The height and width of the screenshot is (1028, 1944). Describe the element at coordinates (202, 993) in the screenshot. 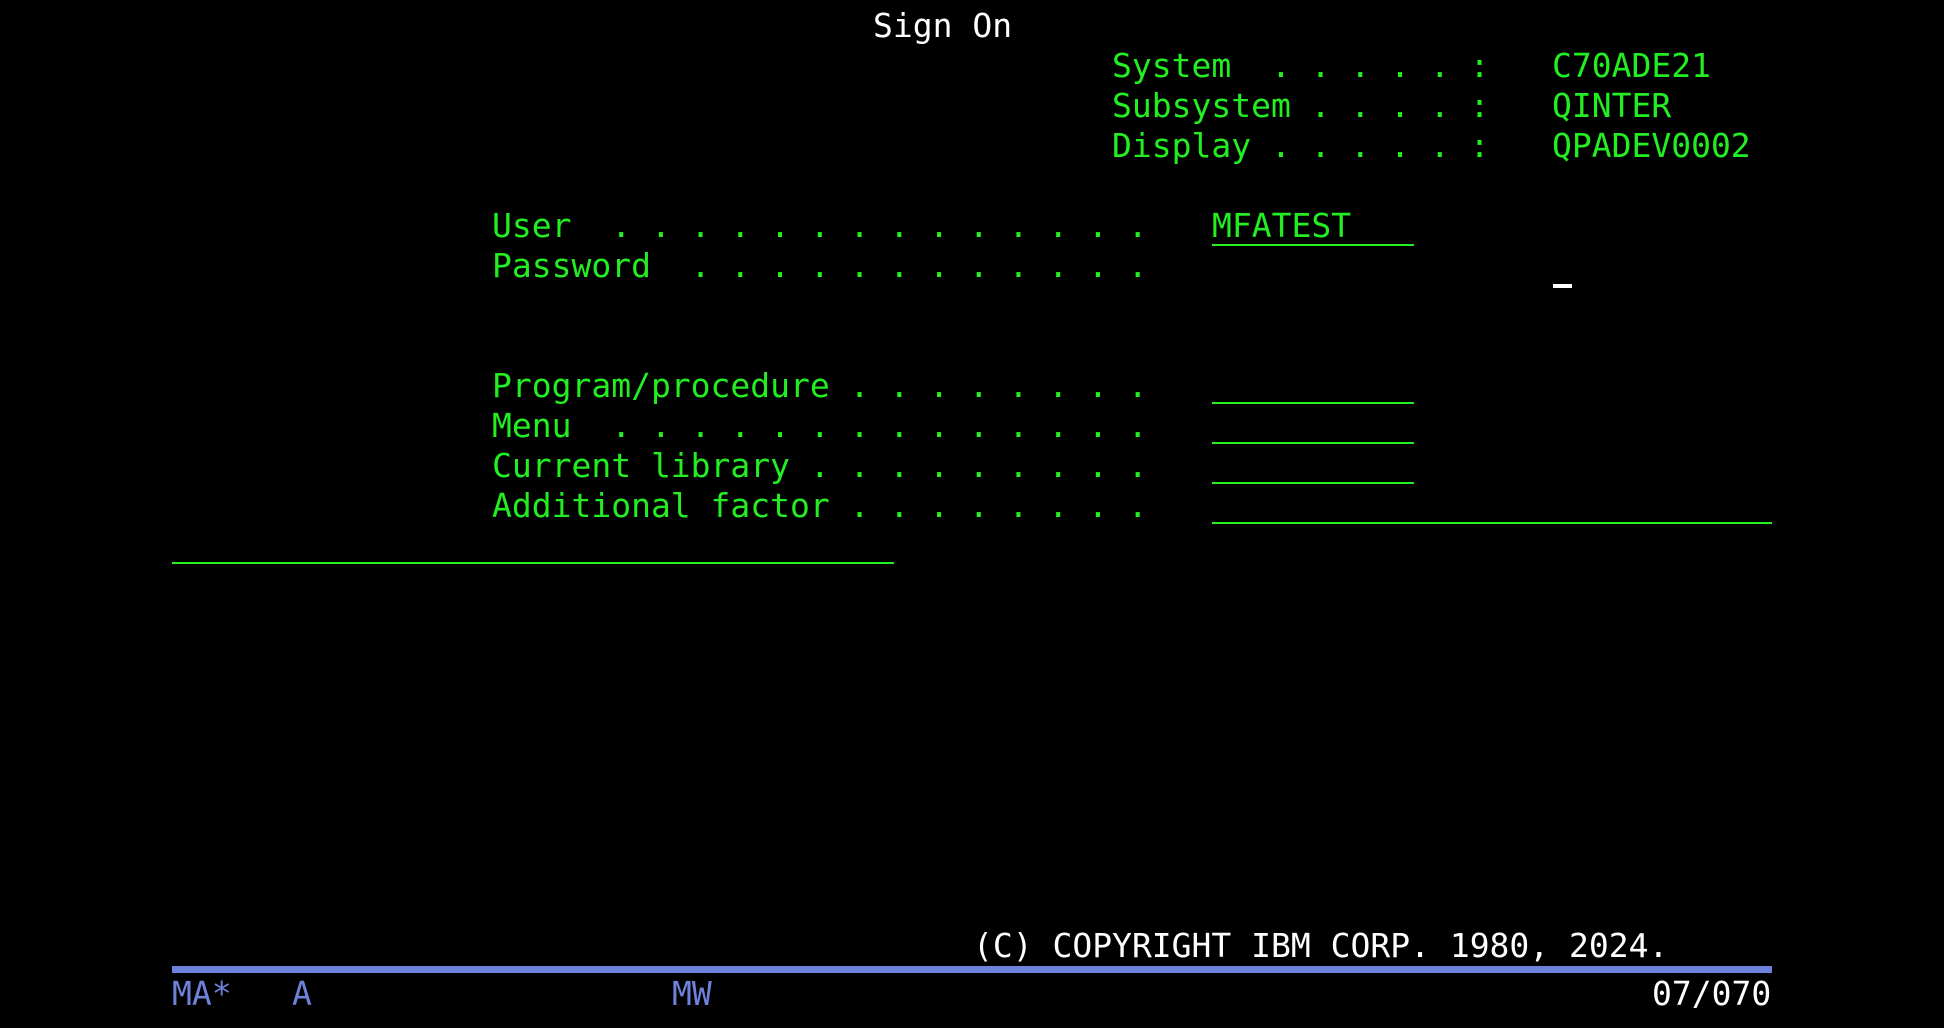

I see `session-indicator: MA*` at that location.